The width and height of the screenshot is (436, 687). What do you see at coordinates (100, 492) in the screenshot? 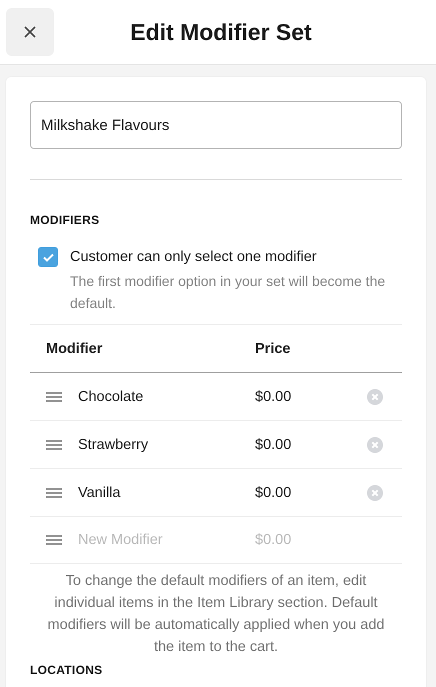
I see `modifier-name: Vanilla` at bounding box center [100, 492].